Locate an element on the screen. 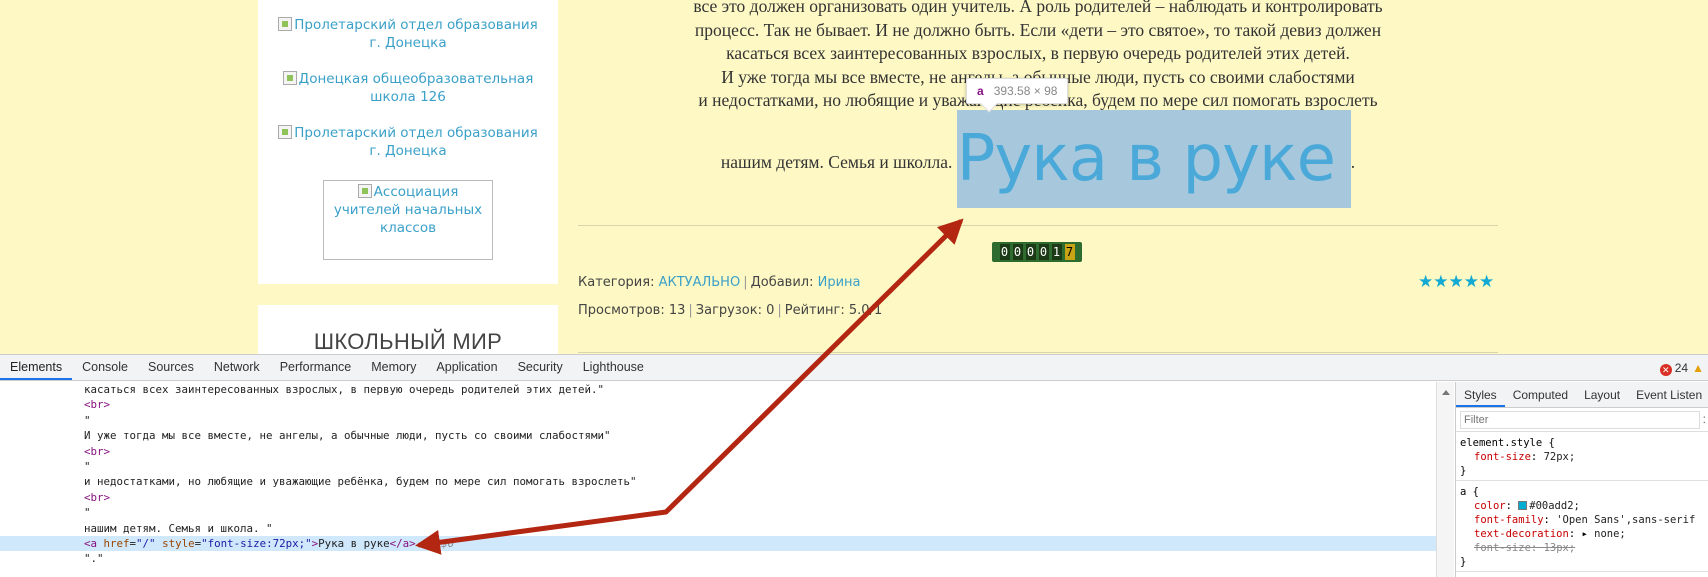 This screenshot has width=1708, height=577. dom-text-node: нашим детям. Семья и школа. " is located at coordinates (718, 528).